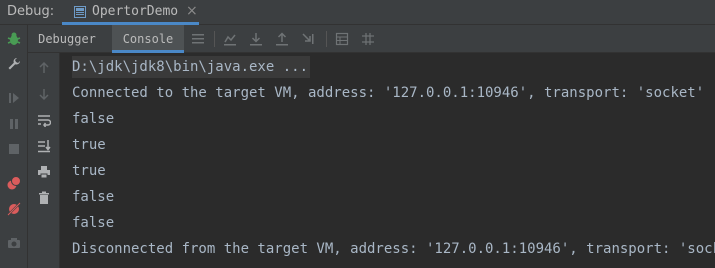 The height and width of the screenshot is (268, 715). What do you see at coordinates (14, 64) in the screenshot?
I see `wrench-icon` at bounding box center [14, 64].